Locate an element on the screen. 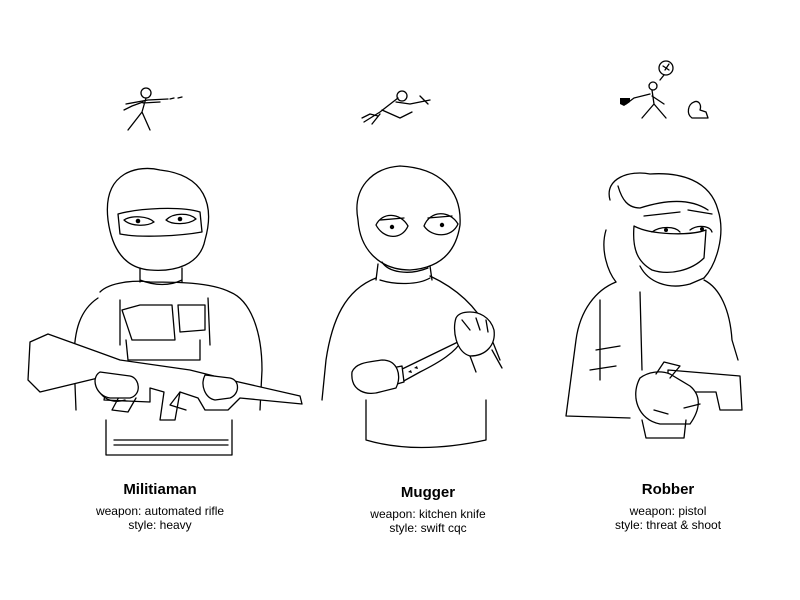  militiaman-left-hand is located at coordinates (116, 385).